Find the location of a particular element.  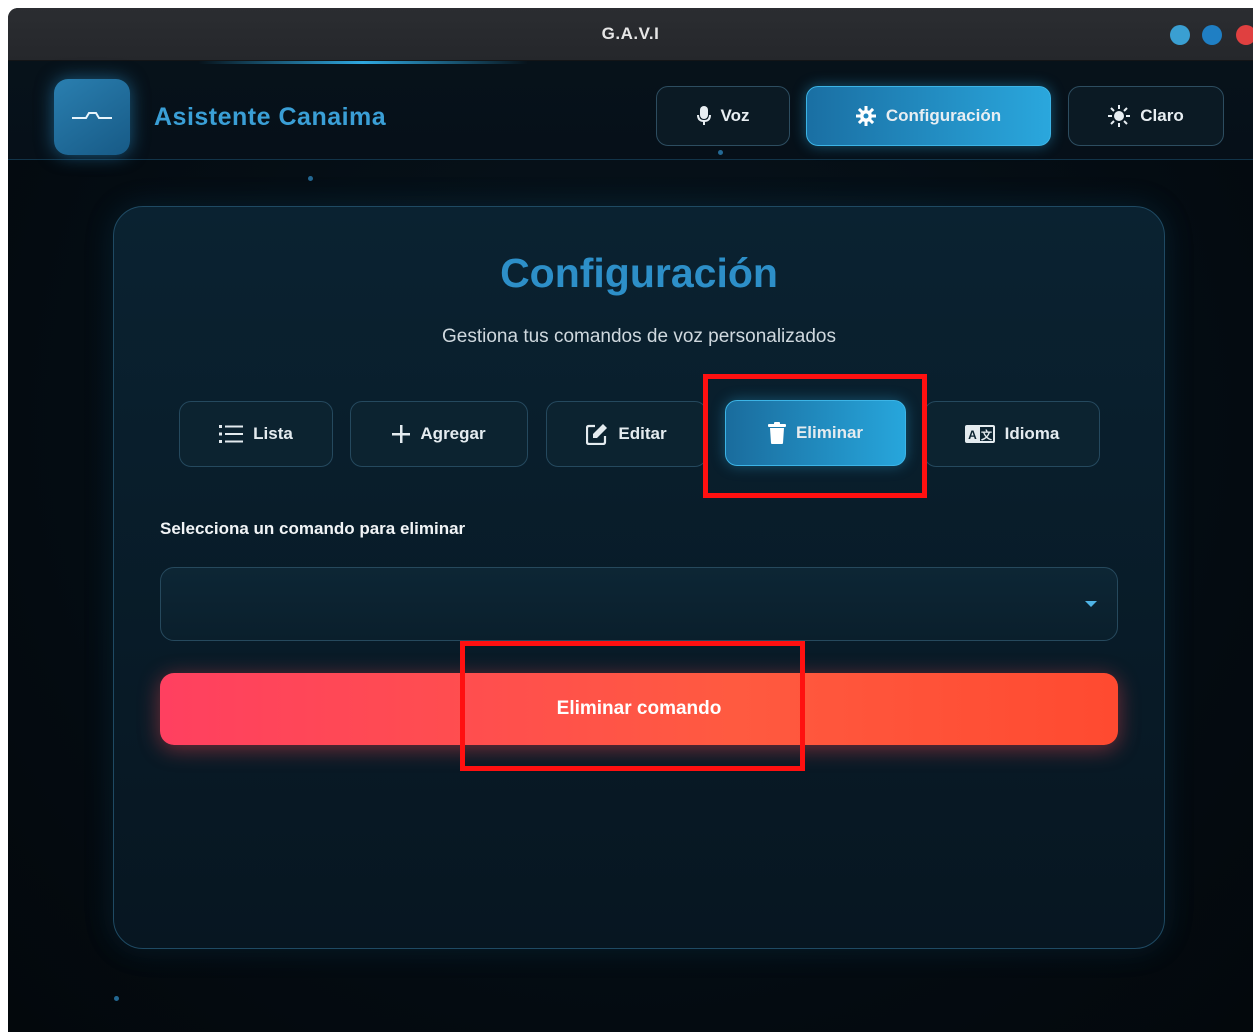

gear-icon is located at coordinates (865, 116).